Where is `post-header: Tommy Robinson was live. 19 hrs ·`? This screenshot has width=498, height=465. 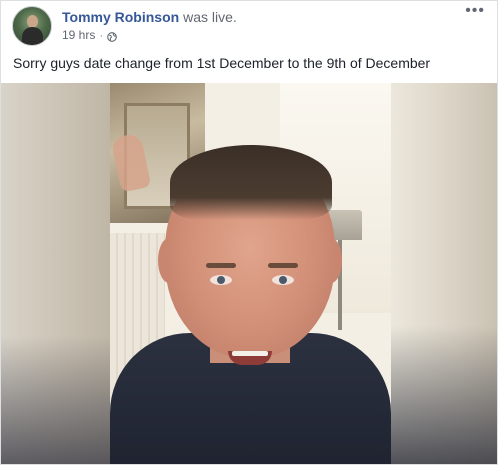
post-header: Tommy Robinson was live. 19 hrs · is located at coordinates (124, 26).